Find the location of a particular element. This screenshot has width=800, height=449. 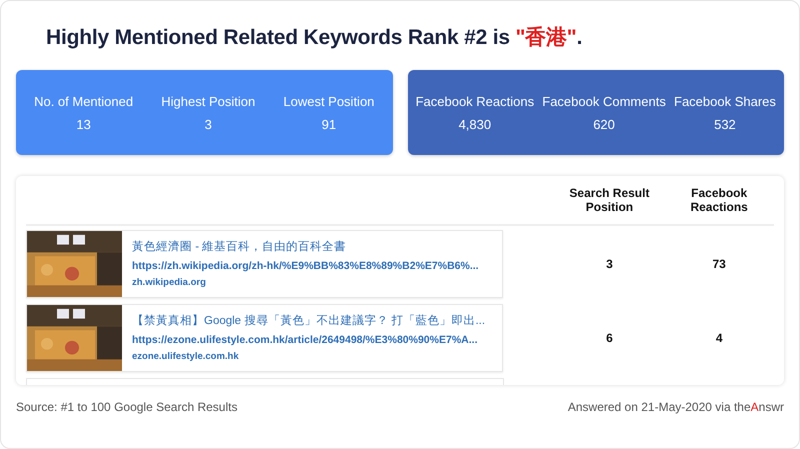

stat-label: Facebook Reactions is located at coordinates (475, 101).